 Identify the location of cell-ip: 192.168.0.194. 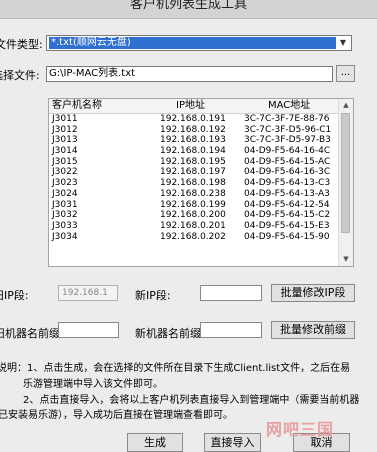
(193, 151).